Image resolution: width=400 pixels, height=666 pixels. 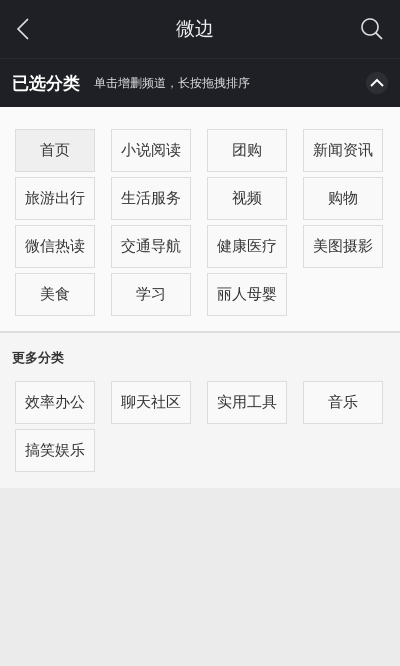 What do you see at coordinates (247, 294) in the screenshot?
I see `channel-tile: 丽人母婴` at bounding box center [247, 294].